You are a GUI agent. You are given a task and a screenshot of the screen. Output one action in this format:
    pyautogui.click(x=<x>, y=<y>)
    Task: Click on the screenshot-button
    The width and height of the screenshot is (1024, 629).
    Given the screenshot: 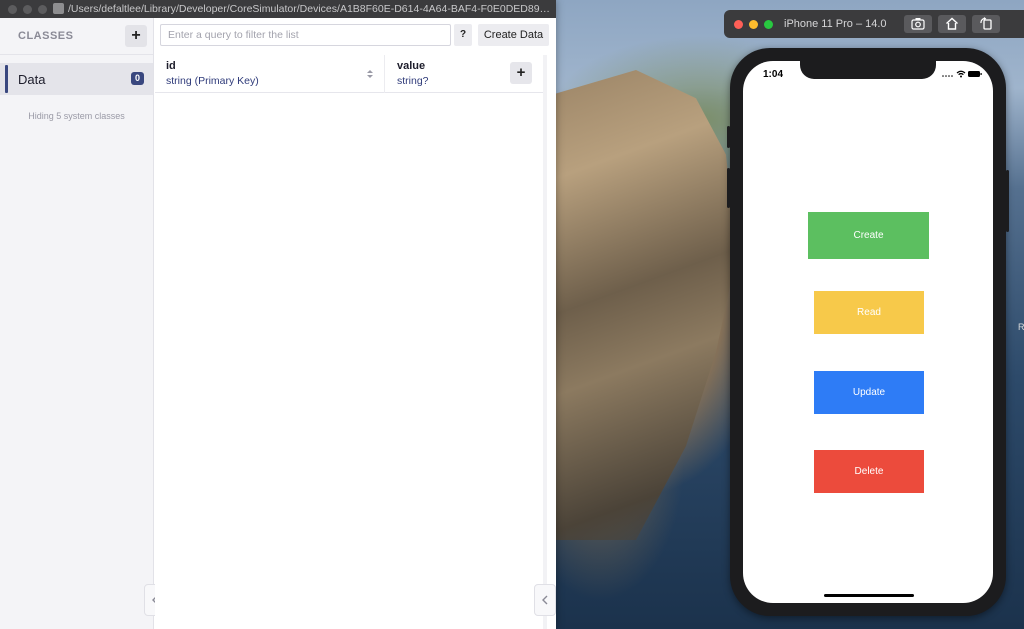 What is the action you would take?
    pyautogui.click(x=918, y=24)
    